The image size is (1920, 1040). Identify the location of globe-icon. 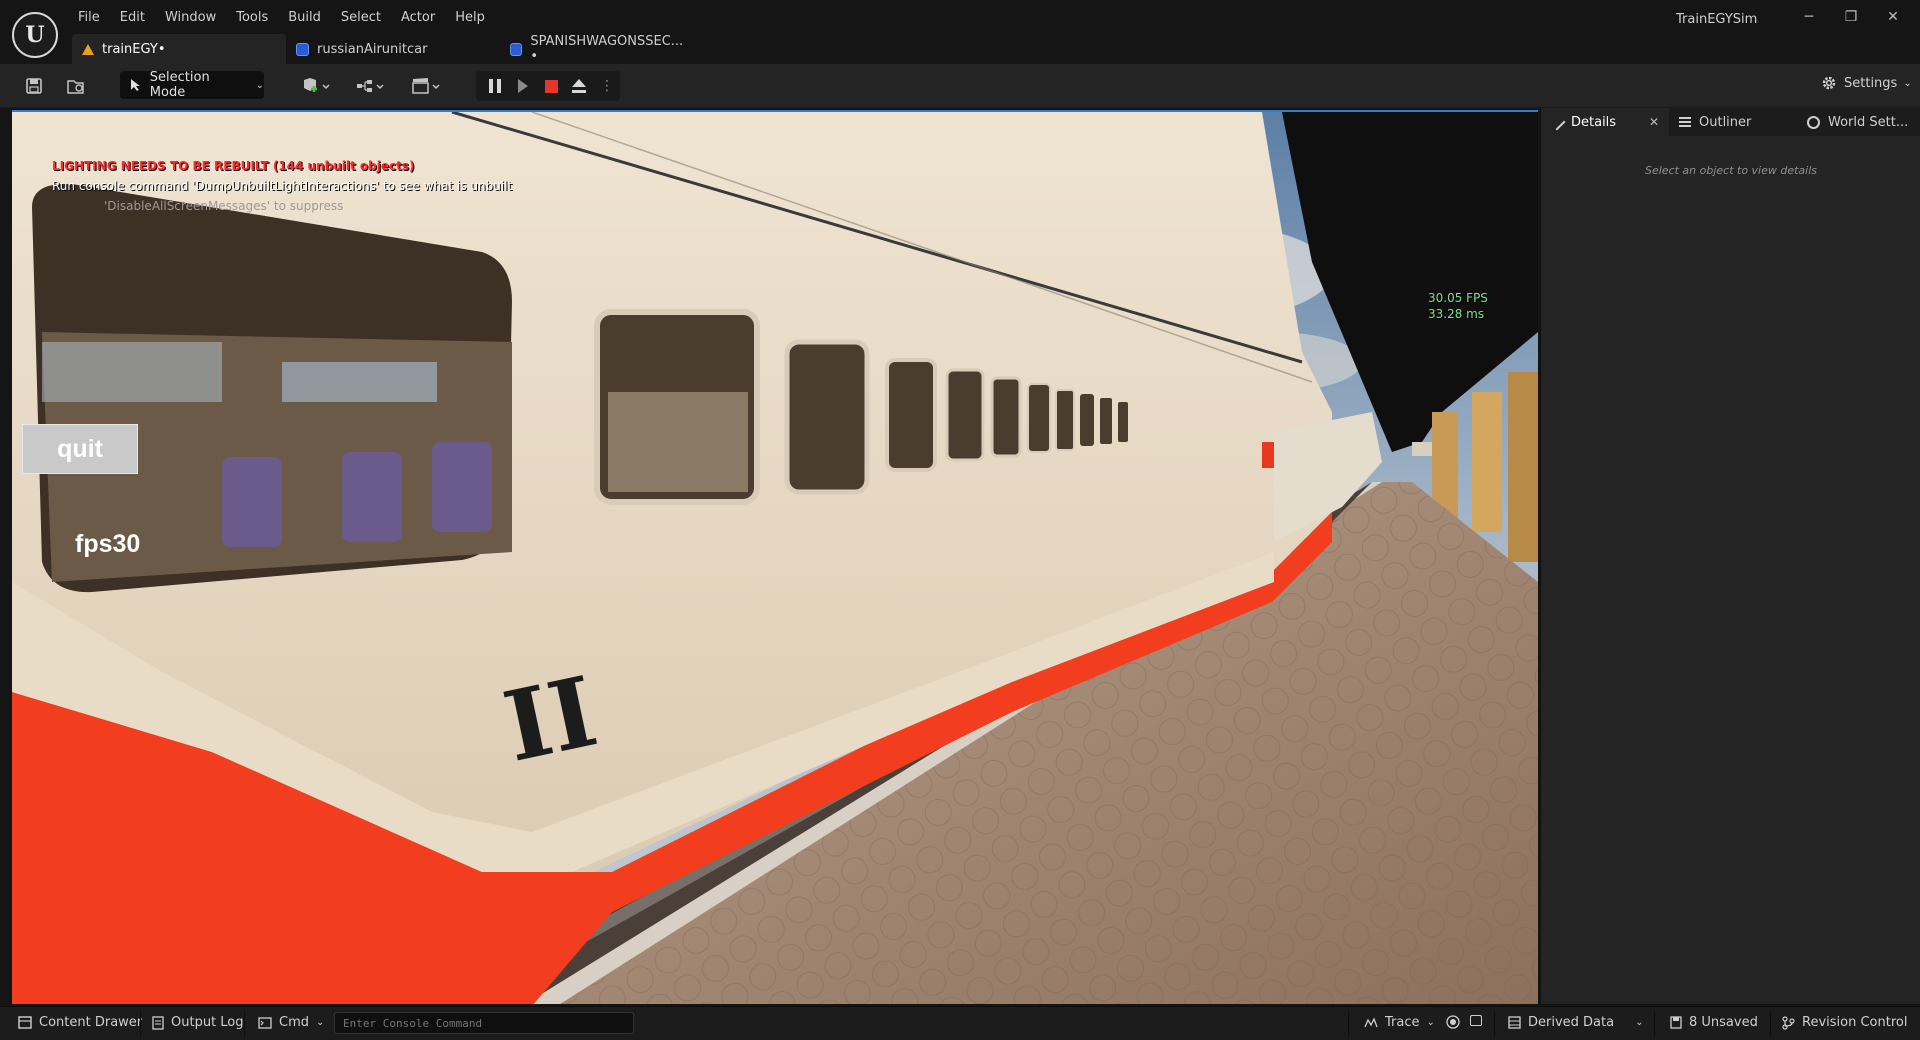
(1813, 122).